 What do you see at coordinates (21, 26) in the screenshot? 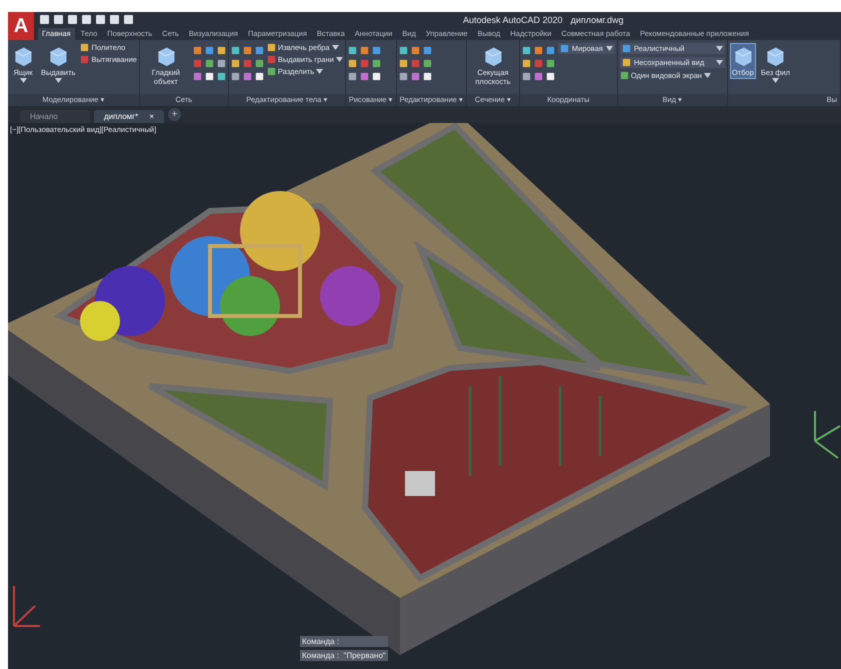
I see `app-menu-button: A` at bounding box center [21, 26].